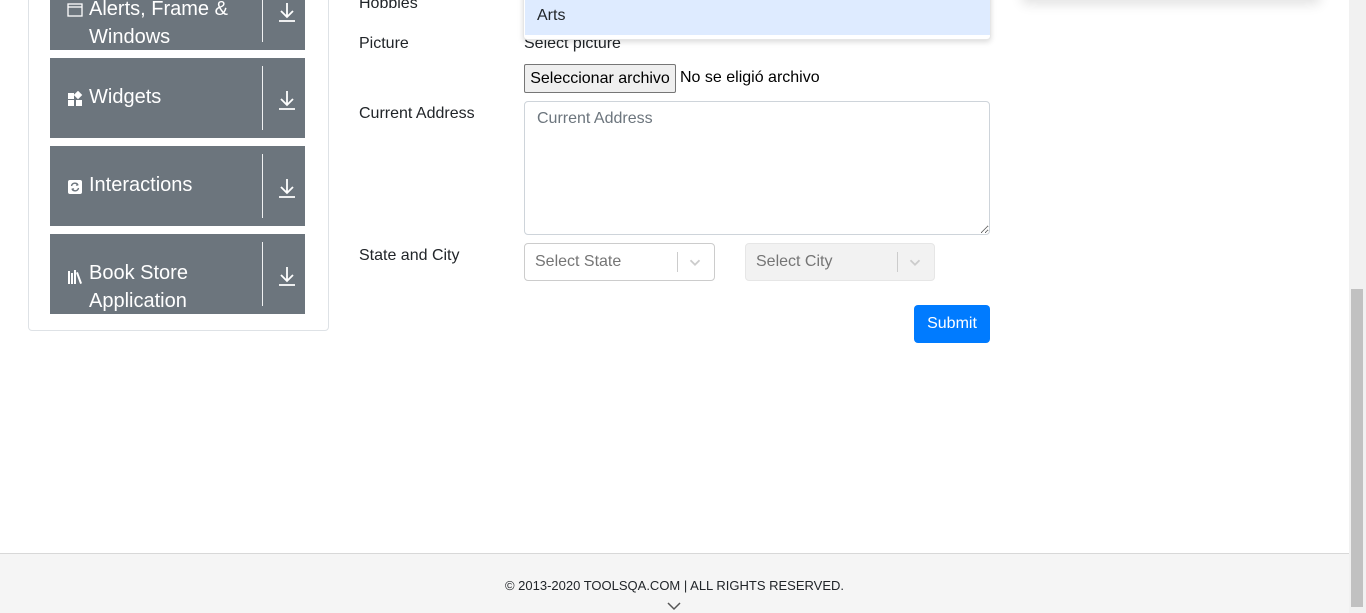 The height and width of the screenshot is (613, 1366). What do you see at coordinates (141, 185) in the screenshot?
I see `sidebar-group-label: Interactions` at bounding box center [141, 185].